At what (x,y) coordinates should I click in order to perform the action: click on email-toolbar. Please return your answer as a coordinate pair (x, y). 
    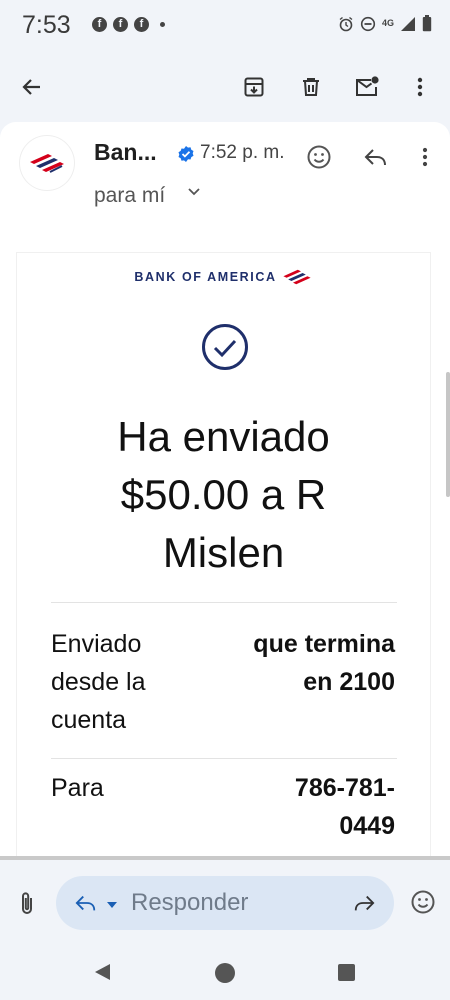
    Looking at the image, I should click on (225, 86).